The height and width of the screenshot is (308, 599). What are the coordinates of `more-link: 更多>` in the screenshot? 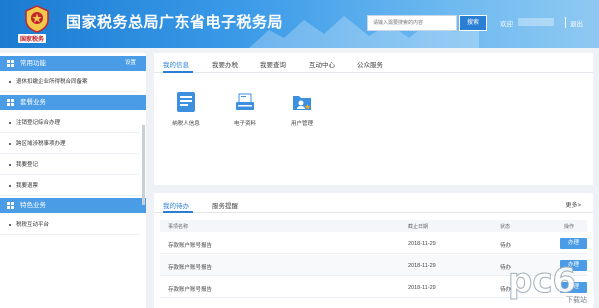 It's located at (573, 204).